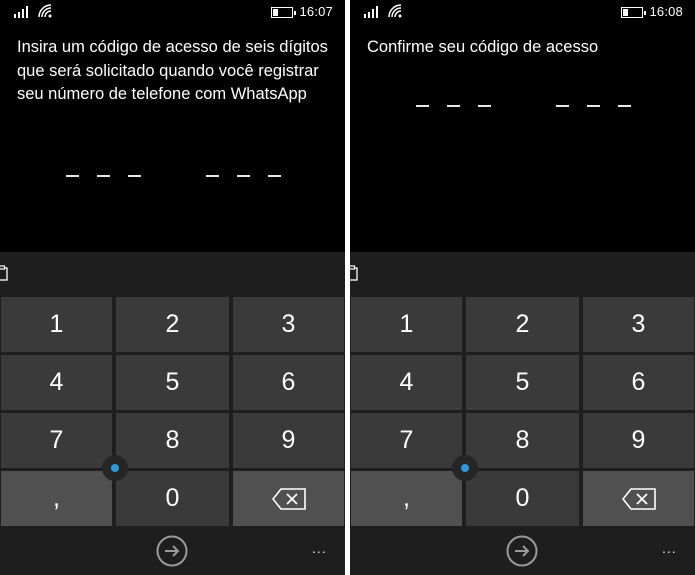 This screenshot has width=695, height=575. What do you see at coordinates (483, 47) in the screenshot?
I see `confirm-passcode-prompt: Confirme seu código de acesso` at bounding box center [483, 47].